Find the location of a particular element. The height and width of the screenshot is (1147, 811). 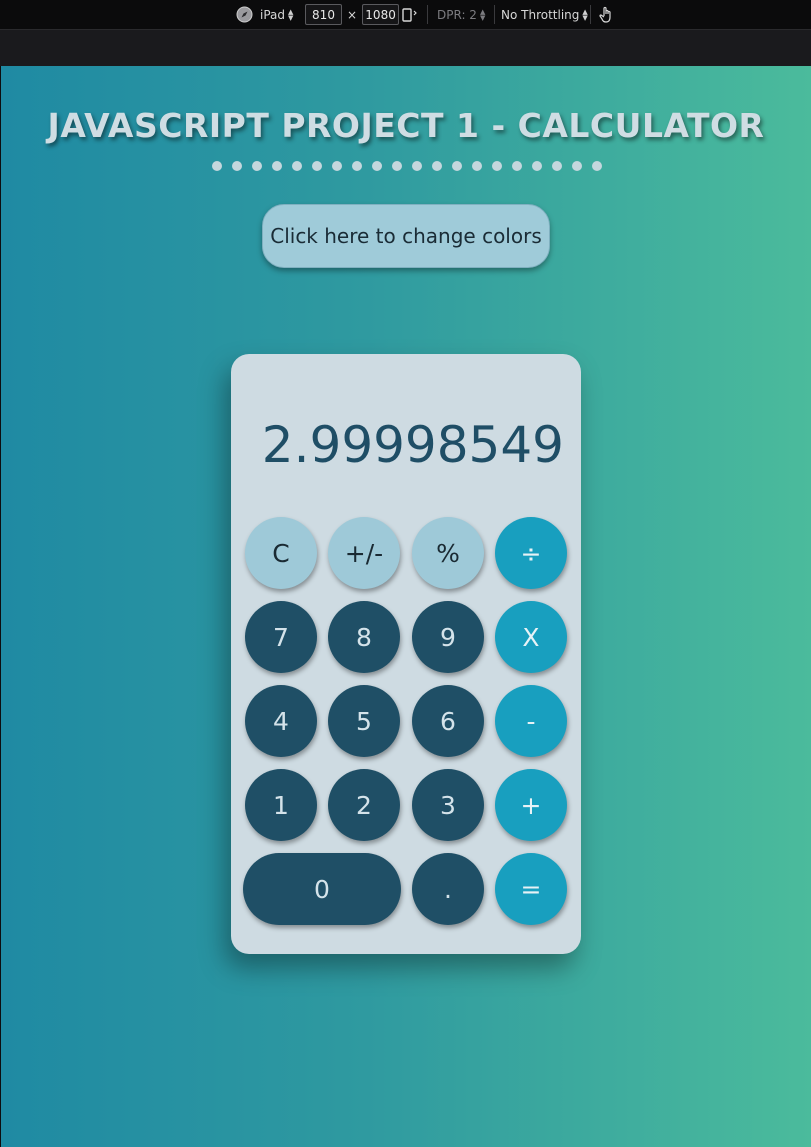

page-title: JAVASCRIPT PROJECT 1 - CALCULATOR is located at coordinates (406, 125).